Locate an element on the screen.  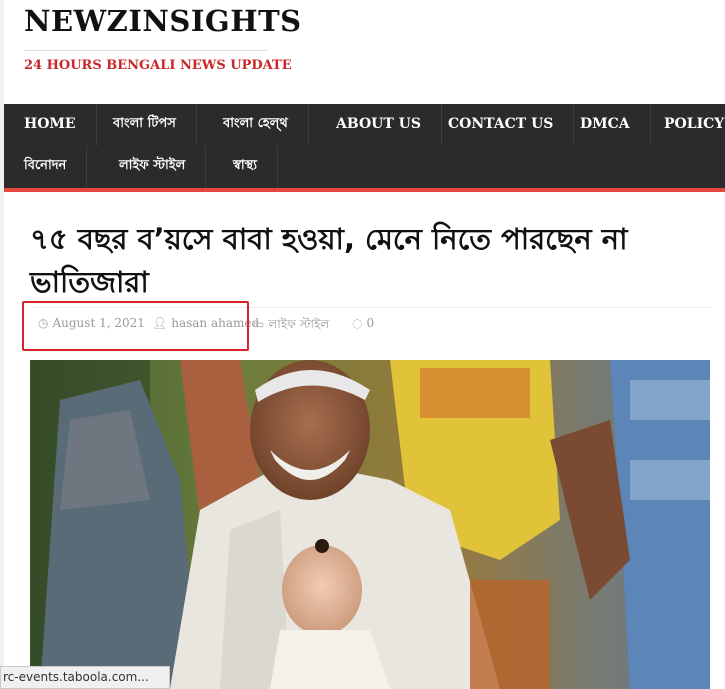
post-category: ▭ লাইফ স্টাইল is located at coordinates (291, 326).